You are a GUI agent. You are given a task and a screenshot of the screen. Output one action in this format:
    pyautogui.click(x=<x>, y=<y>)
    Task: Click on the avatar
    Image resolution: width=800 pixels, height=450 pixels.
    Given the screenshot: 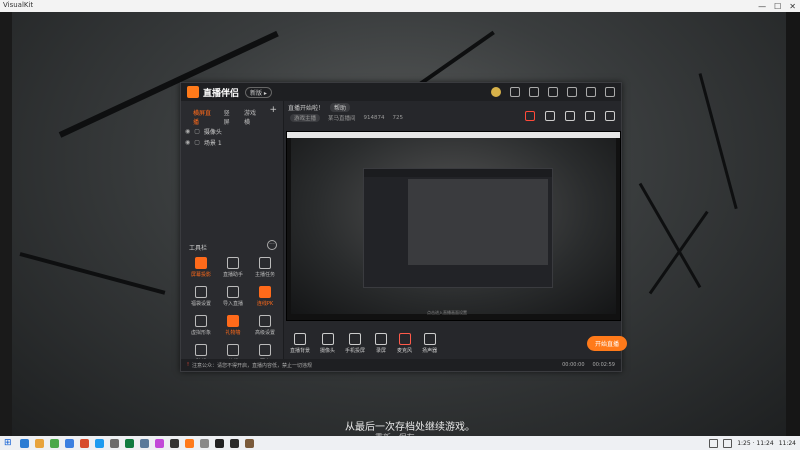 What is the action you would take?
    pyautogui.click(x=496, y=92)
    